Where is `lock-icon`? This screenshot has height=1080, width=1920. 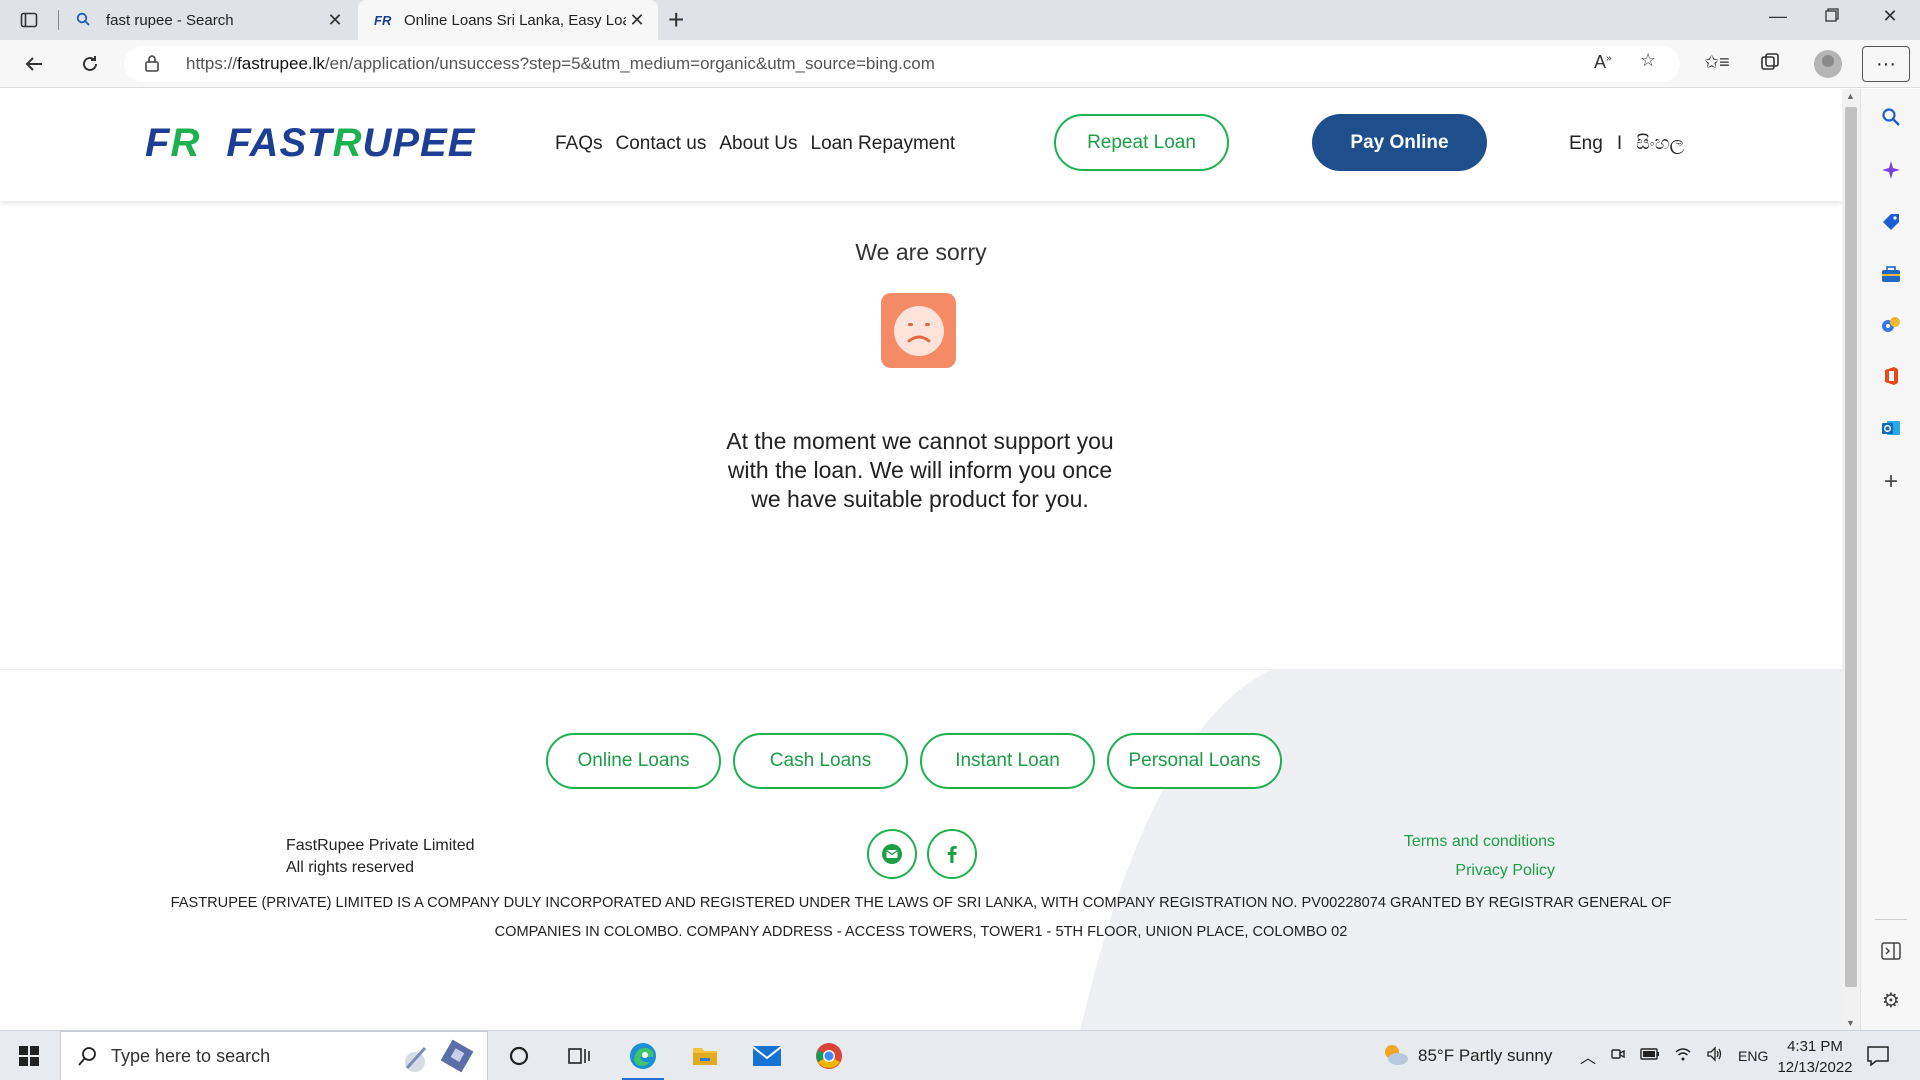 lock-icon is located at coordinates (152, 65).